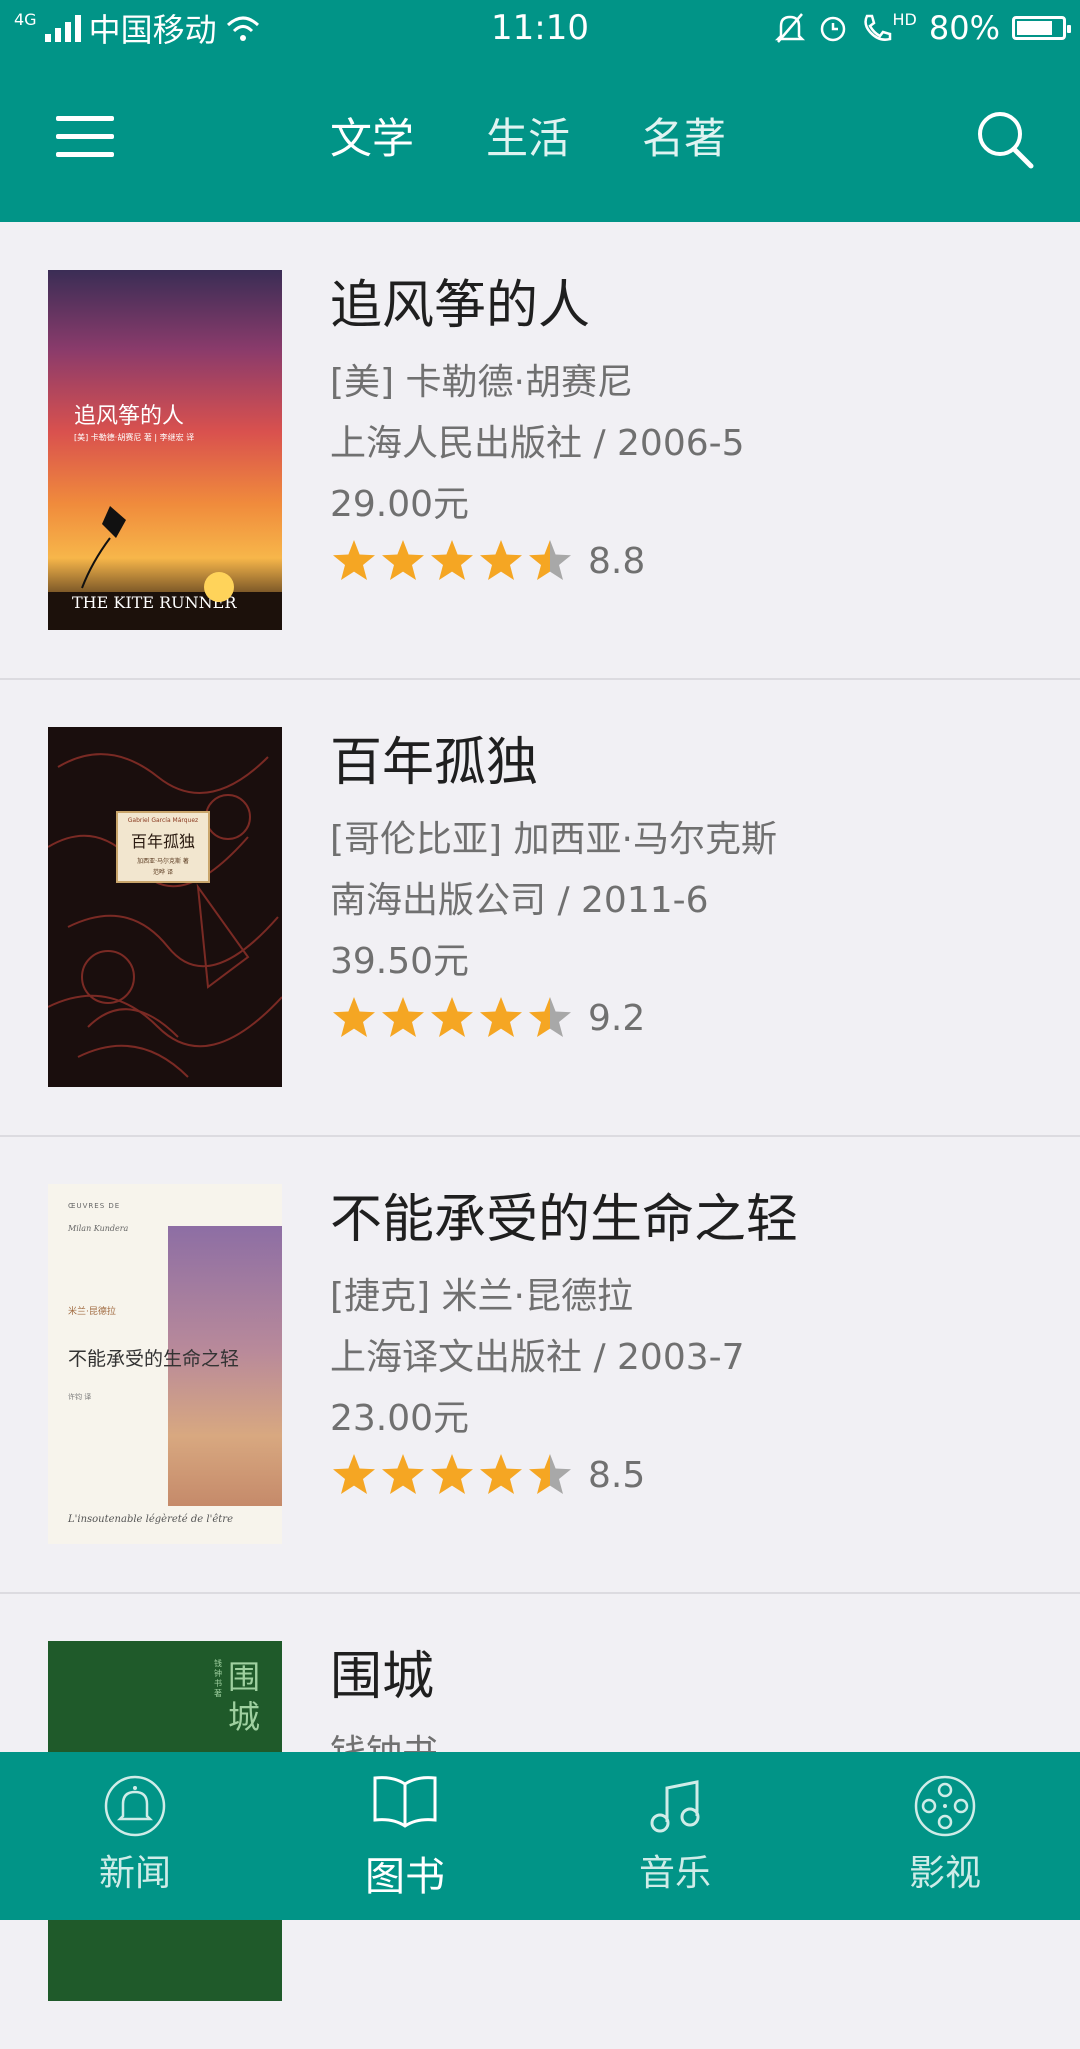 The width and height of the screenshot is (1080, 2049). I want to click on bottom-navigation: 新闻 图书 音乐 影视, so click(540, 1836).